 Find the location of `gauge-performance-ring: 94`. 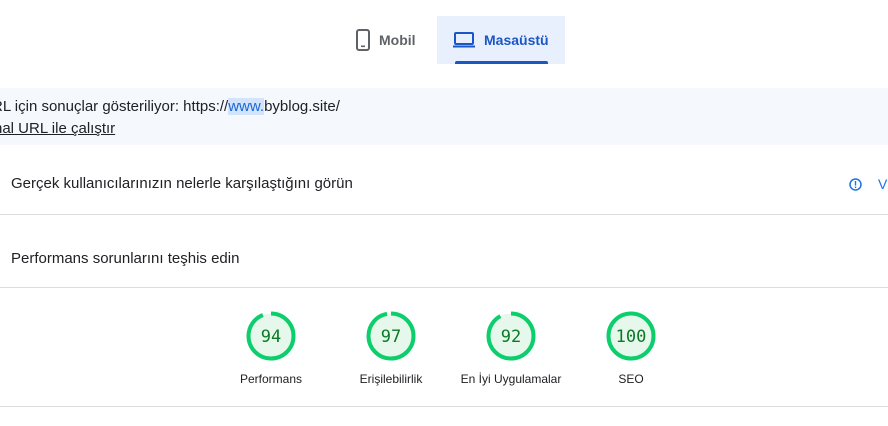

gauge-performance-ring: 94 is located at coordinates (271, 336).